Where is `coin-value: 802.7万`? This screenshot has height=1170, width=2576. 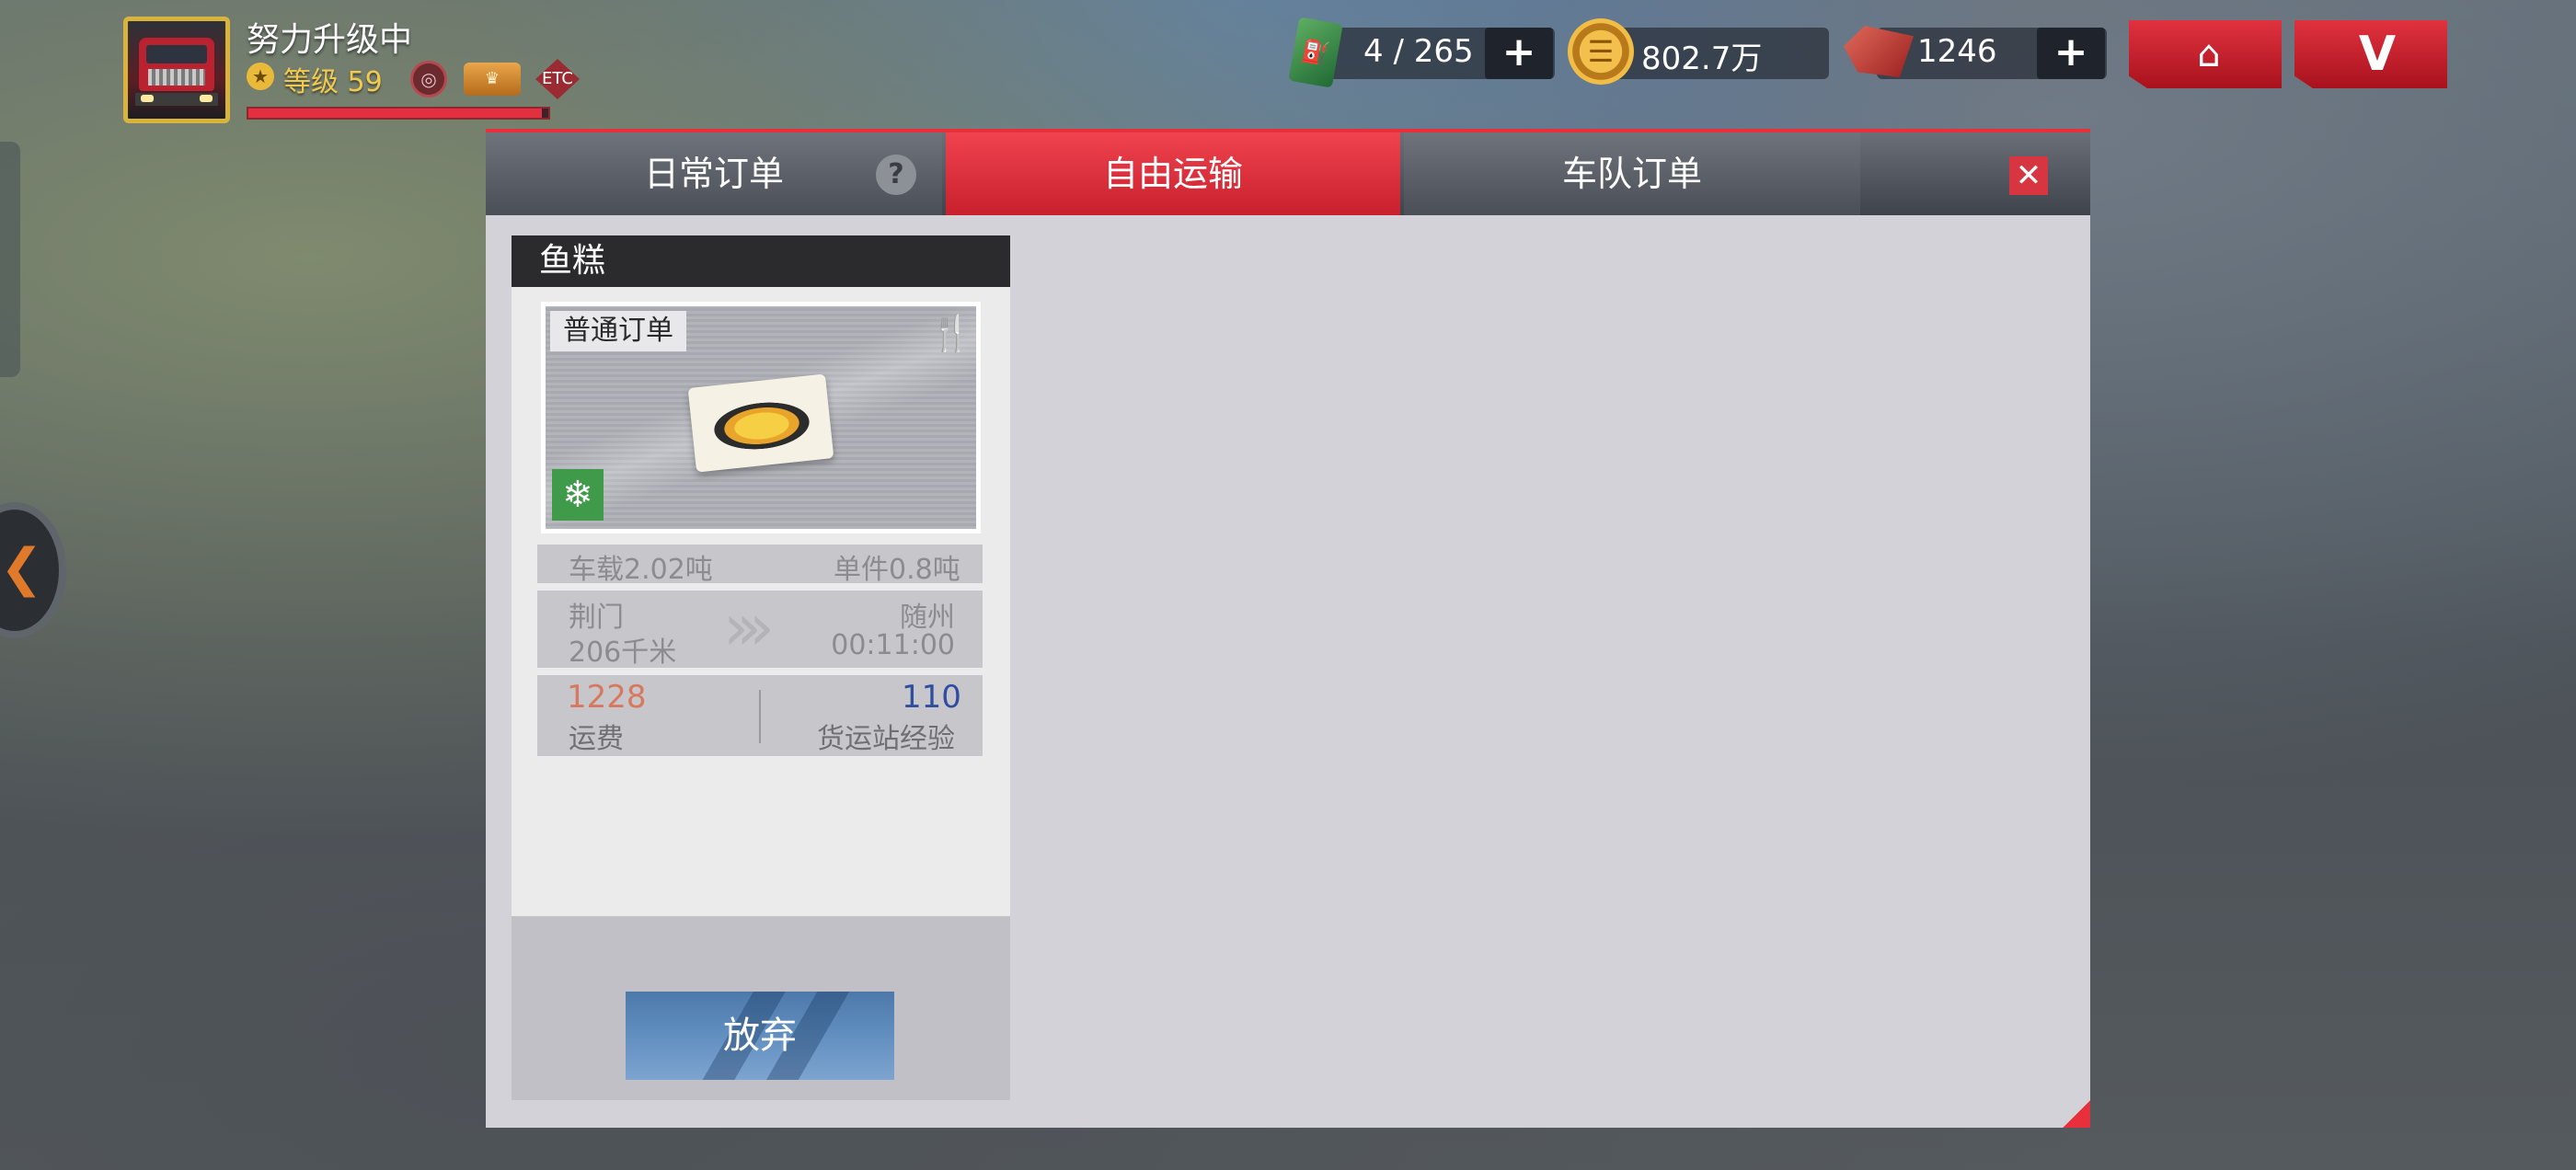 coin-value: 802.7万 is located at coordinates (1702, 58).